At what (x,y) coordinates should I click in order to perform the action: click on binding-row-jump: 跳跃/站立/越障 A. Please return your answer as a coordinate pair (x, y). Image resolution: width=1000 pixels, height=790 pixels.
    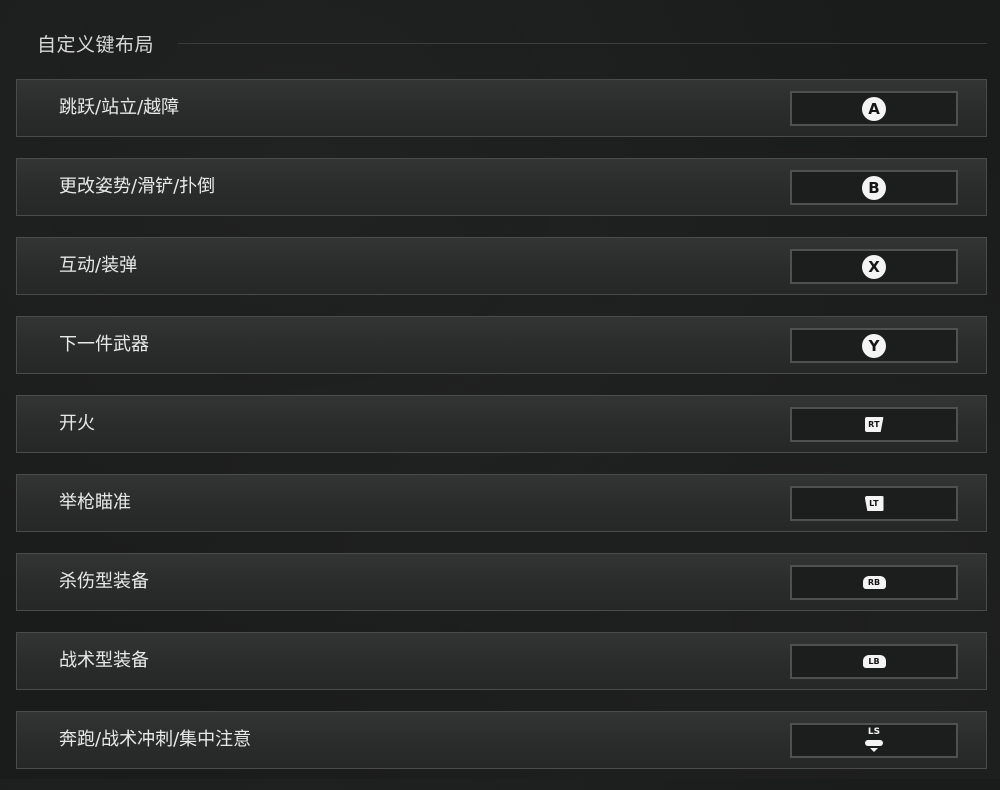
    Looking at the image, I should click on (501, 108).